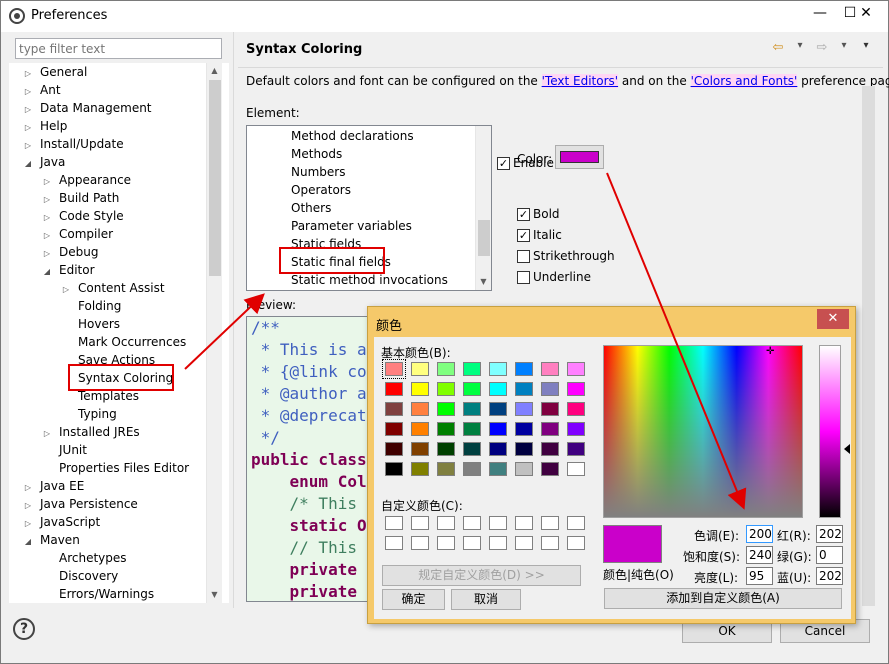 This screenshot has width=889, height=664. I want to click on element-item: Methods, so click(316, 154).